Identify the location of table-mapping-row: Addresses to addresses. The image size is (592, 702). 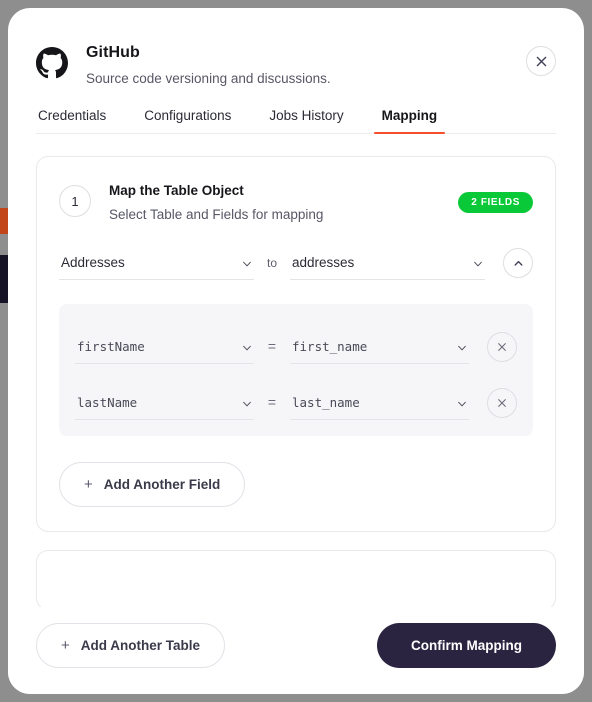
(296, 264).